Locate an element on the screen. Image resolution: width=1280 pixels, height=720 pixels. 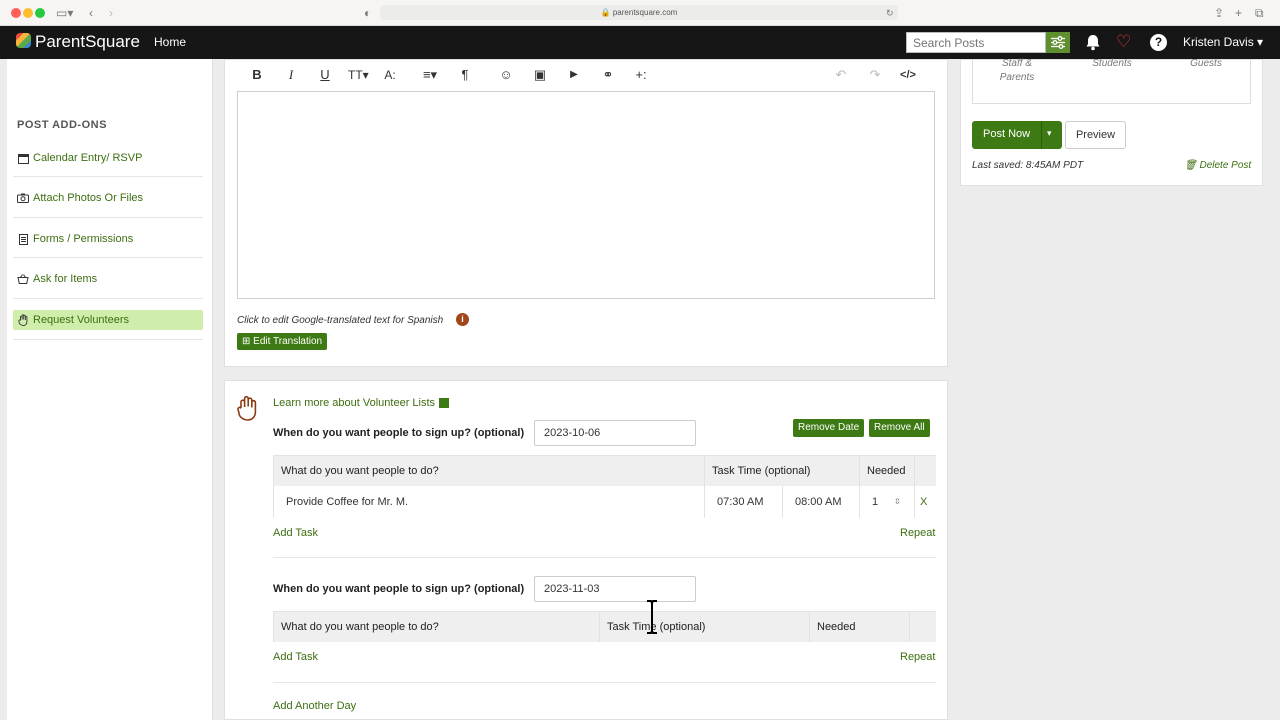
insert-more-button: +: is located at coordinates (641, 75).